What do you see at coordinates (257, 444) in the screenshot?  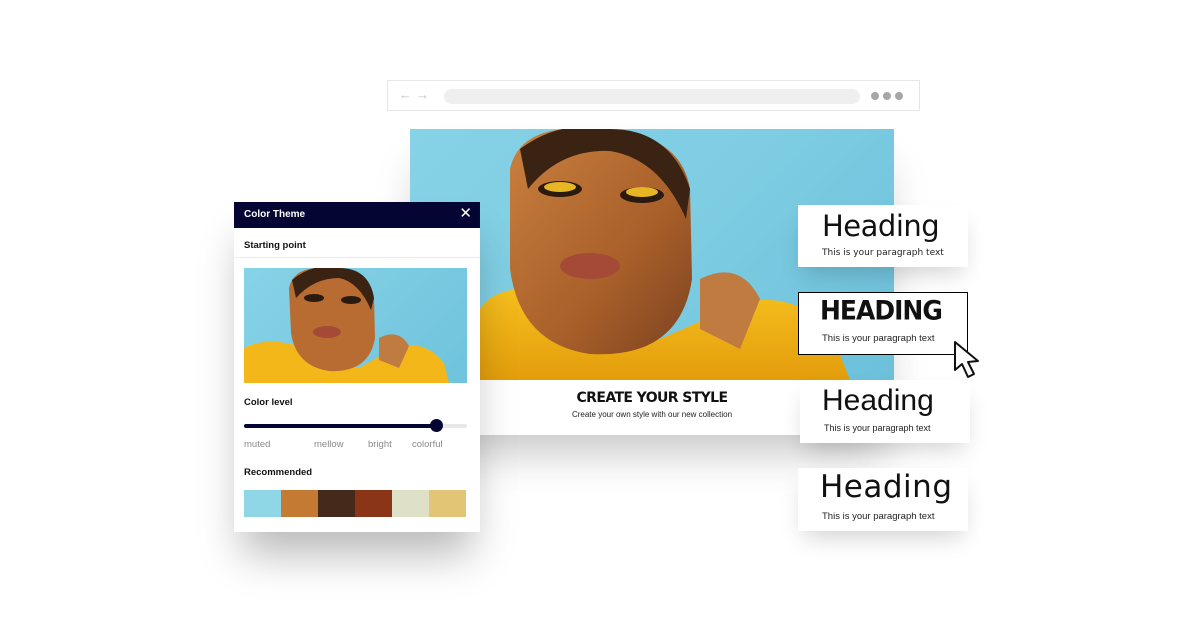 I see `slider-stop-muted: muted` at bounding box center [257, 444].